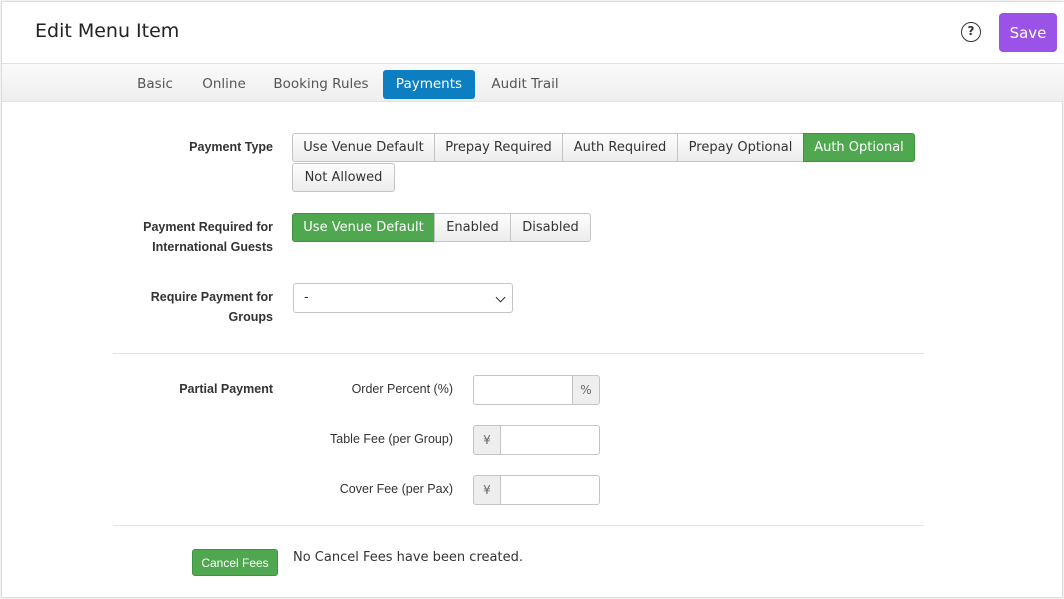 The width and height of the screenshot is (1064, 599). Describe the element at coordinates (620, 147) in the screenshot. I see `payment-type-auth-required: Auth Required` at that location.